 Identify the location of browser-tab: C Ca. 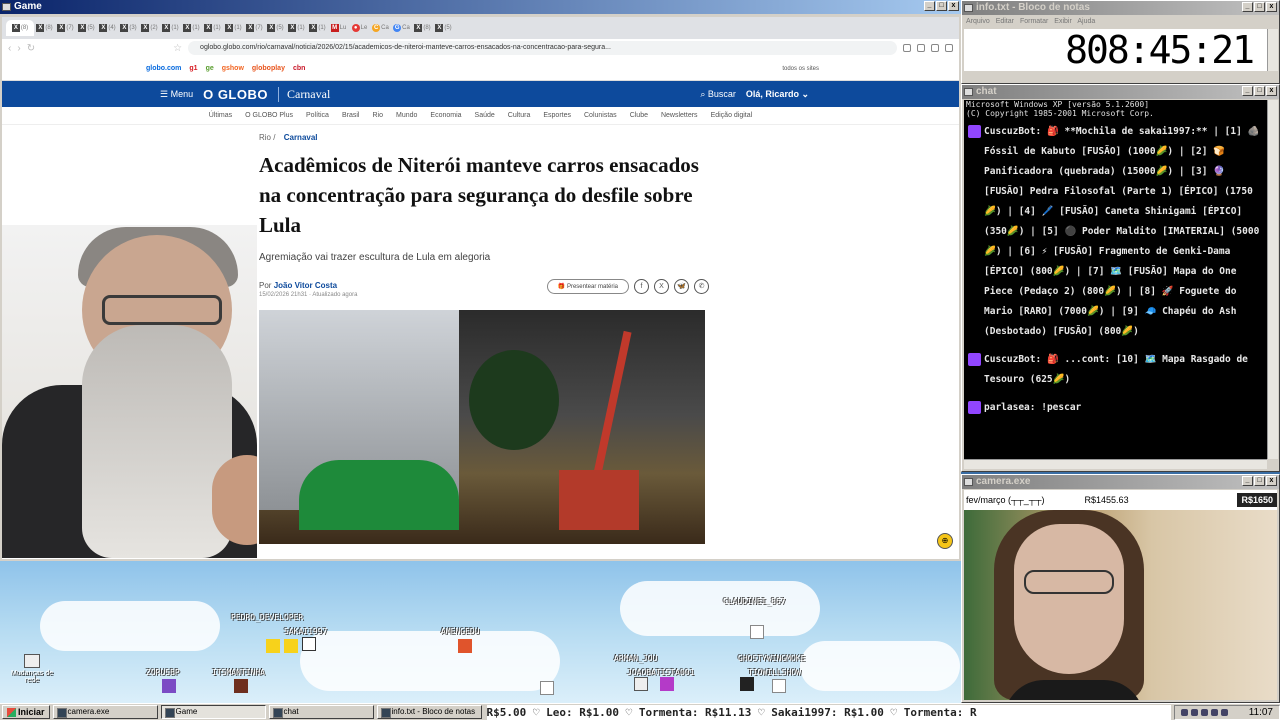
(380, 28).